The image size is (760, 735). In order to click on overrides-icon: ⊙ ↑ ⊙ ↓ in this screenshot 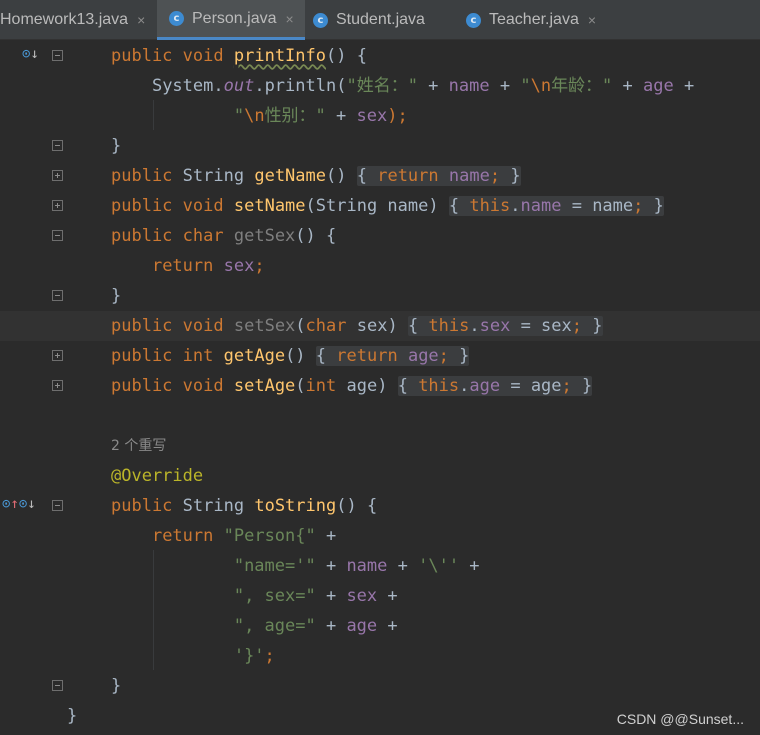, I will do `click(19, 504)`.